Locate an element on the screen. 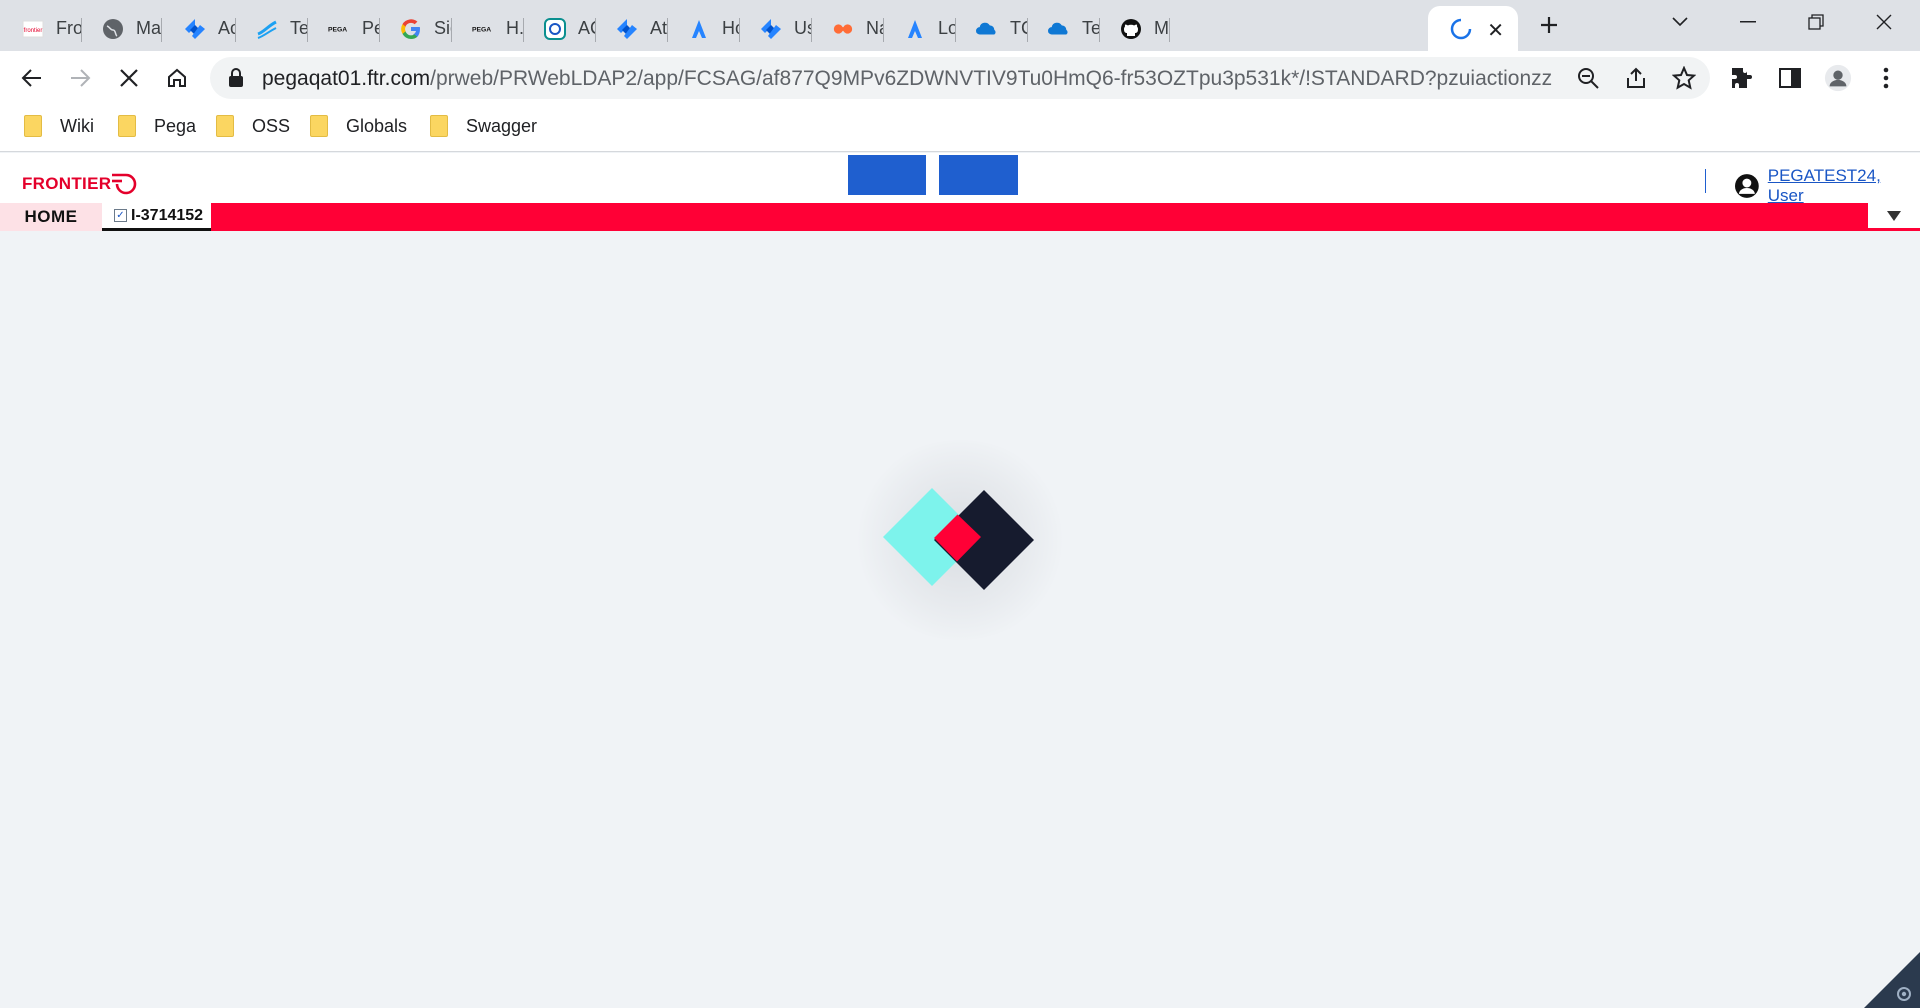 The width and height of the screenshot is (1920, 1008). browser-tab: Nar is located at coordinates (847, 28).